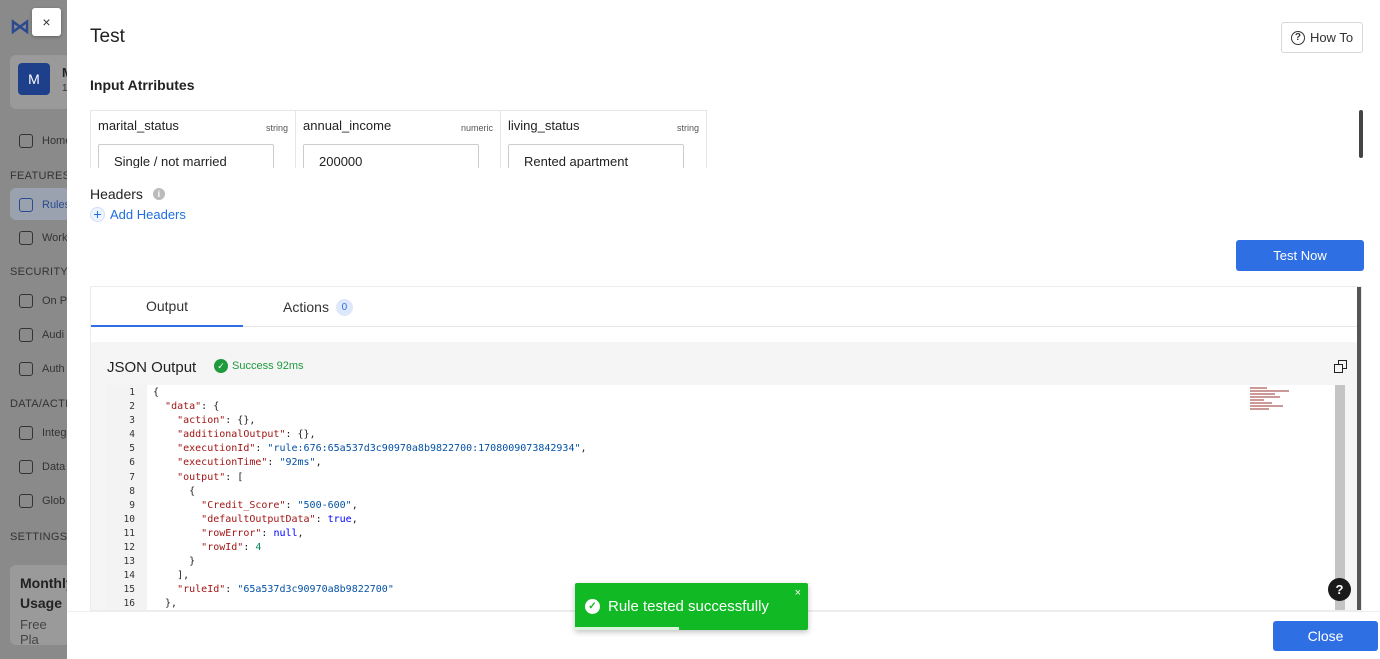 The width and height of the screenshot is (1380, 659). Describe the element at coordinates (1359, 448) in the screenshot. I see `result-scrollbar` at that location.